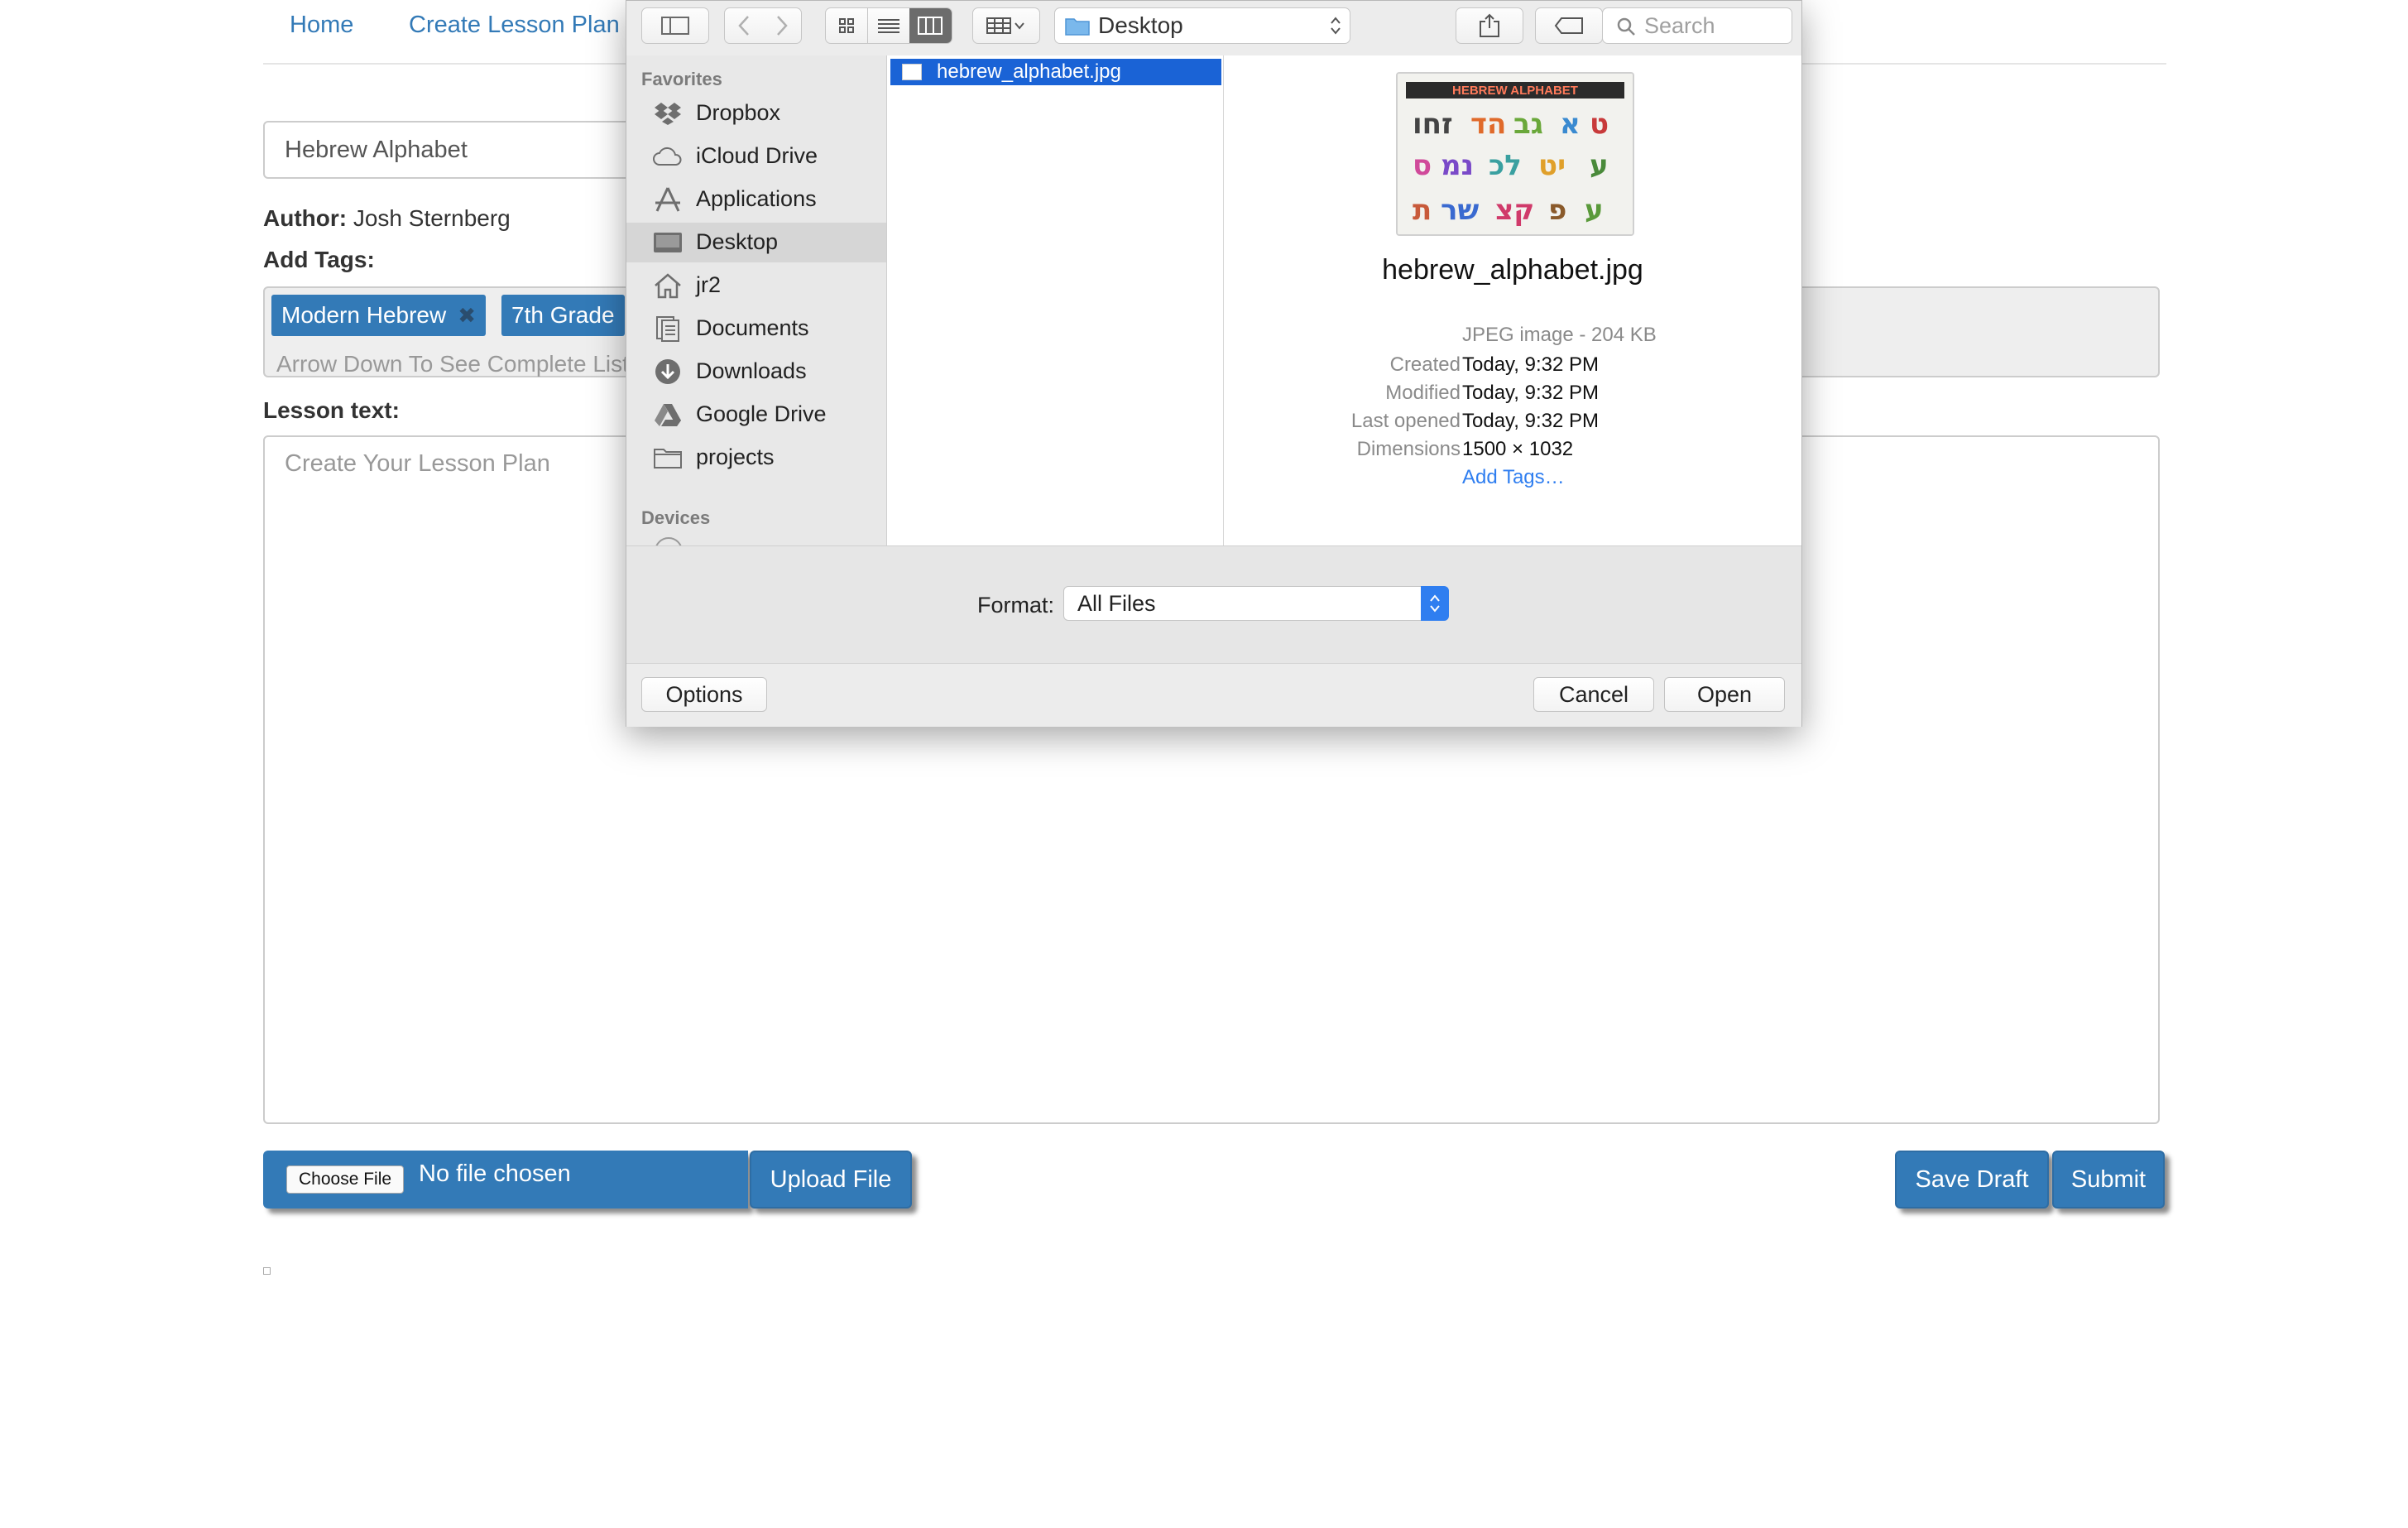  What do you see at coordinates (467, 315) in the screenshot?
I see `tag-remove-icon: ✖` at bounding box center [467, 315].